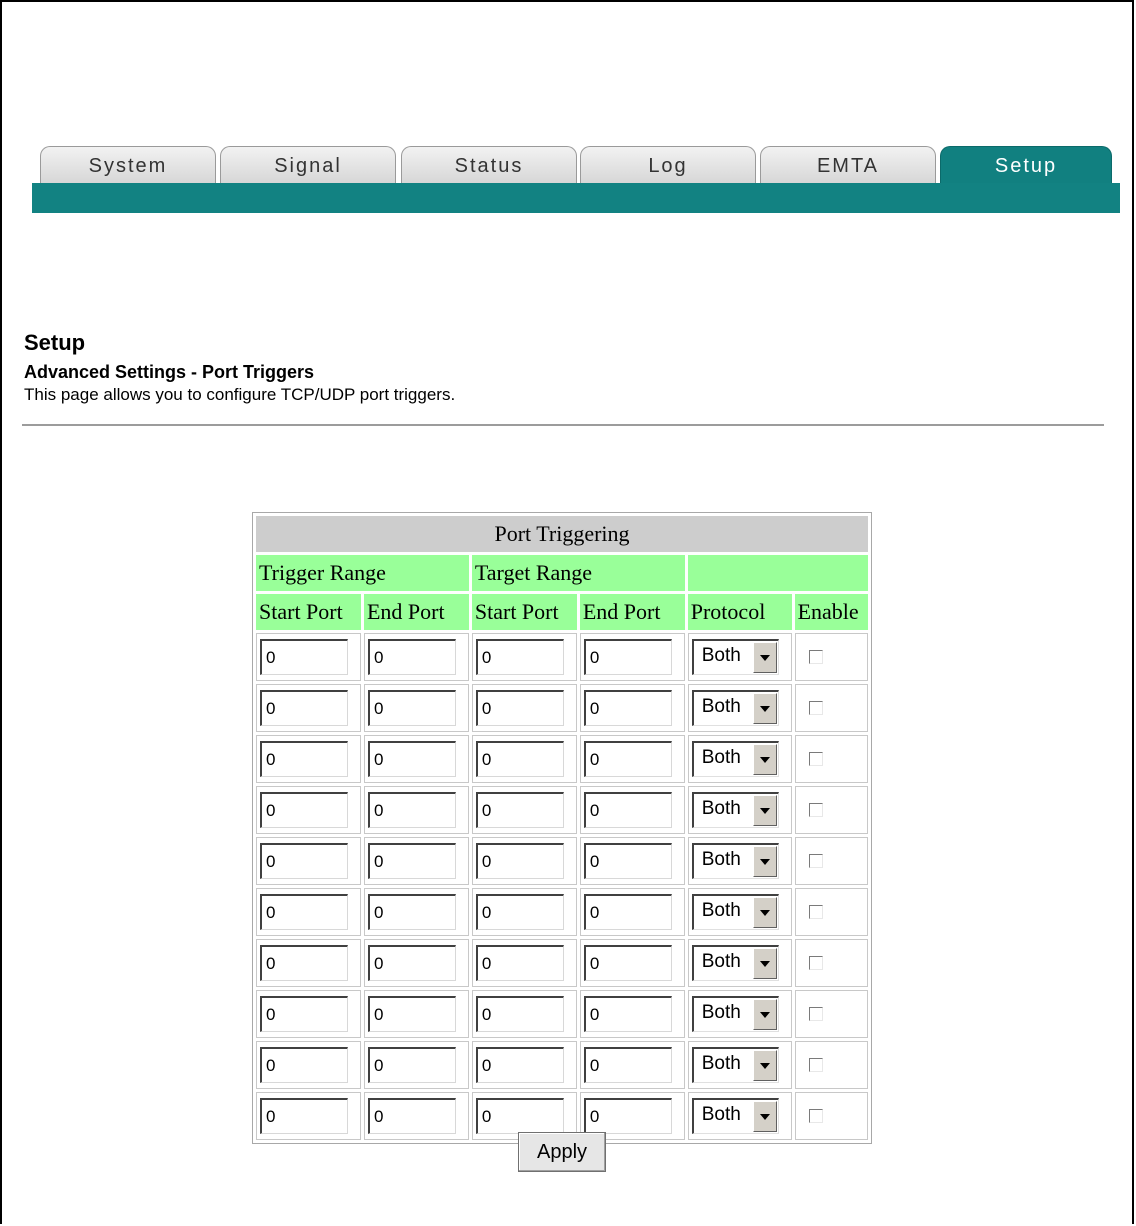 The width and height of the screenshot is (1136, 1226). I want to click on tab-log: Log, so click(668, 165).